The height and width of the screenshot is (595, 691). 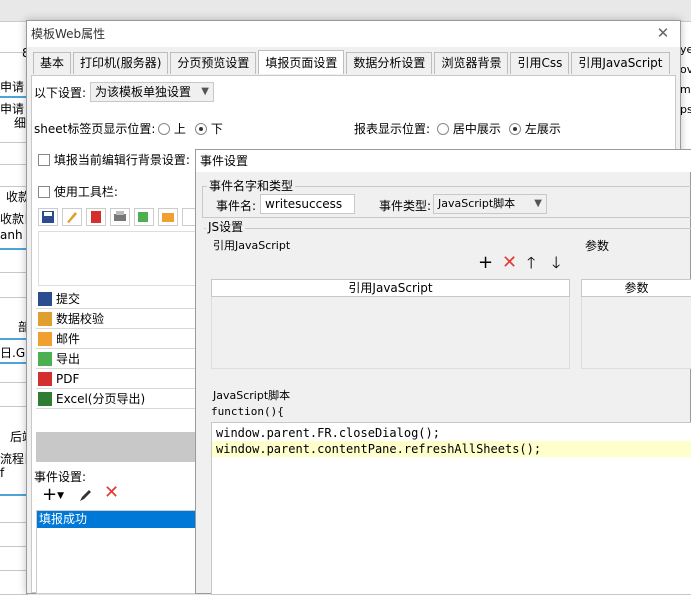 I want to click on toolbar-preview, so click(x=118, y=218).